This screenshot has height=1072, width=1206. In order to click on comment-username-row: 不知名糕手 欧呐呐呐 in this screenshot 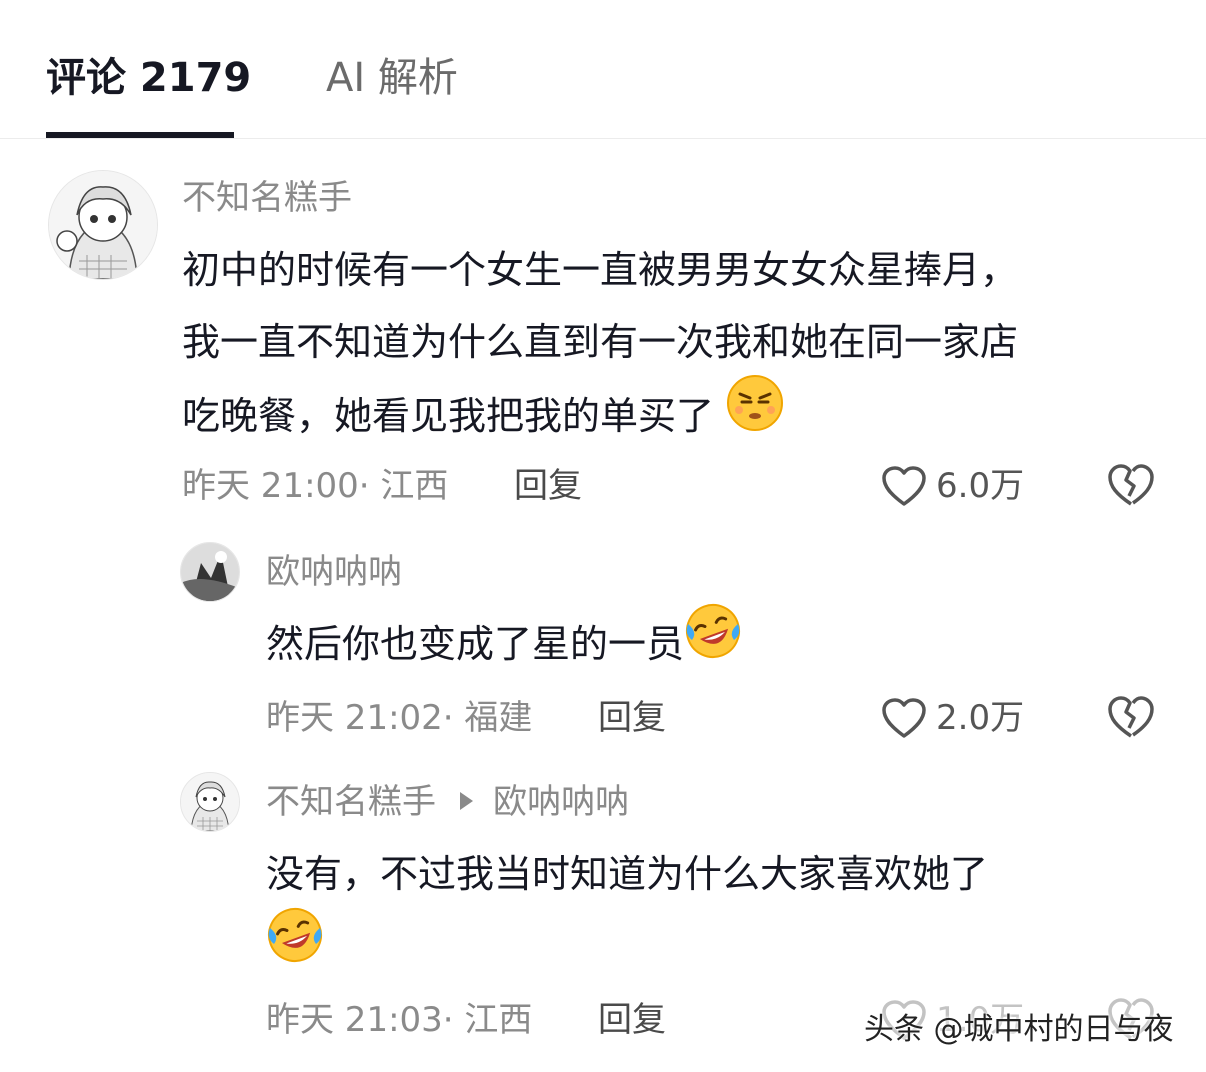, I will do `click(447, 802)`.